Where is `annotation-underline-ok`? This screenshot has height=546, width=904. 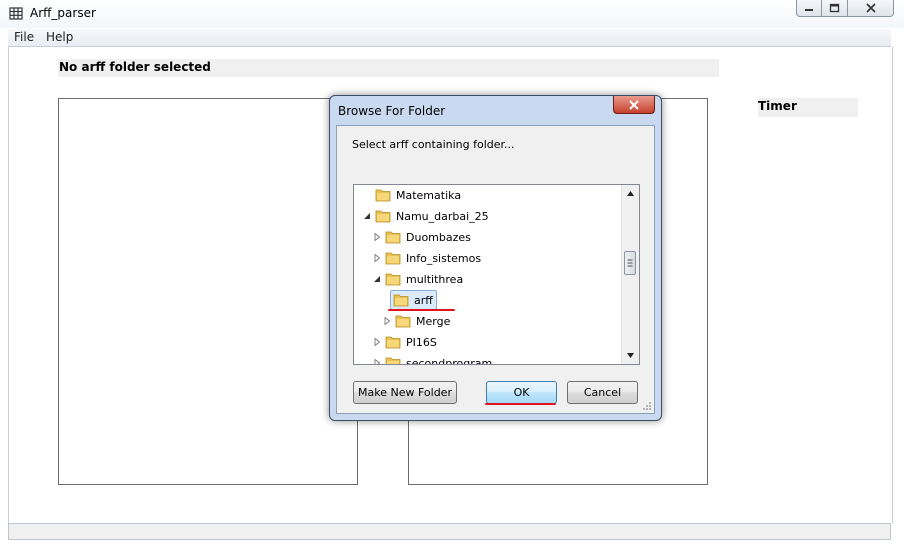 annotation-underline-ok is located at coordinates (520, 404).